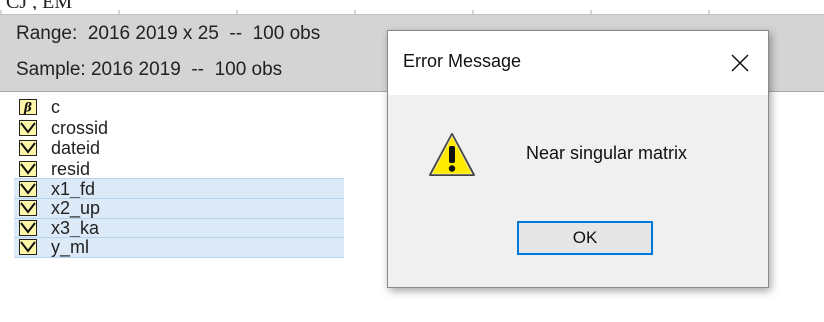 The width and height of the screenshot is (824, 322). Describe the element at coordinates (179, 107) in the screenshot. I see `list-item: β c` at that location.